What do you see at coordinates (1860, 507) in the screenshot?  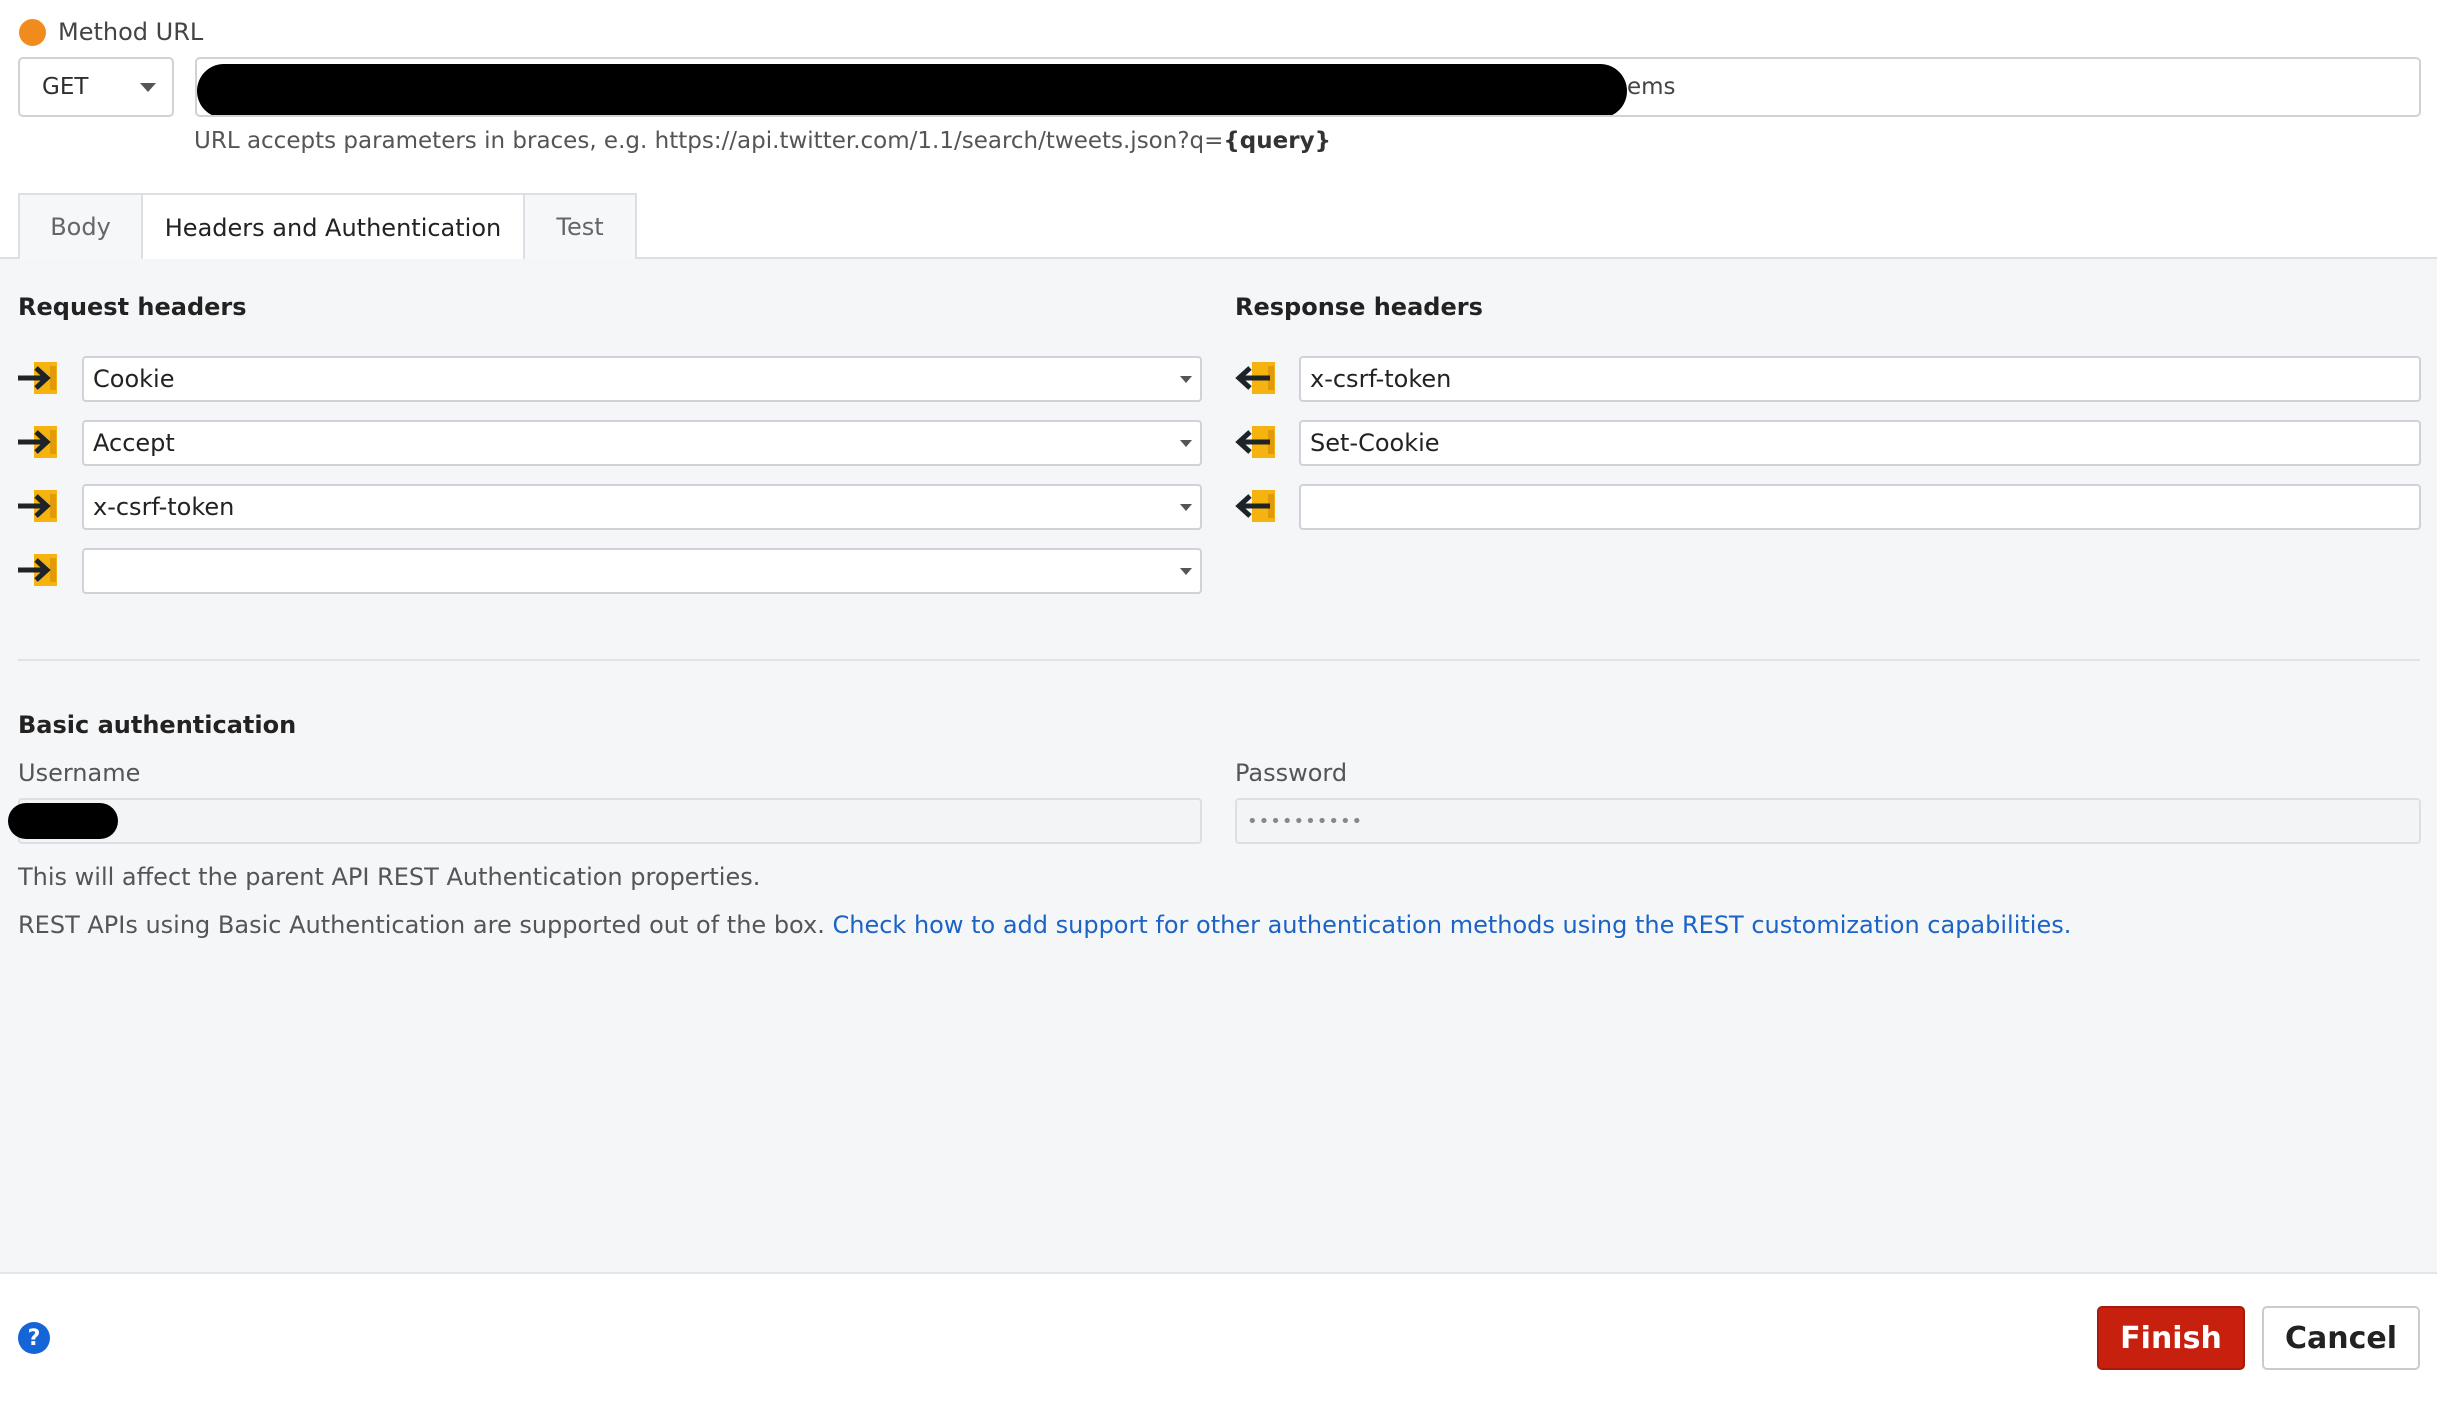 I see `response-header-input` at bounding box center [1860, 507].